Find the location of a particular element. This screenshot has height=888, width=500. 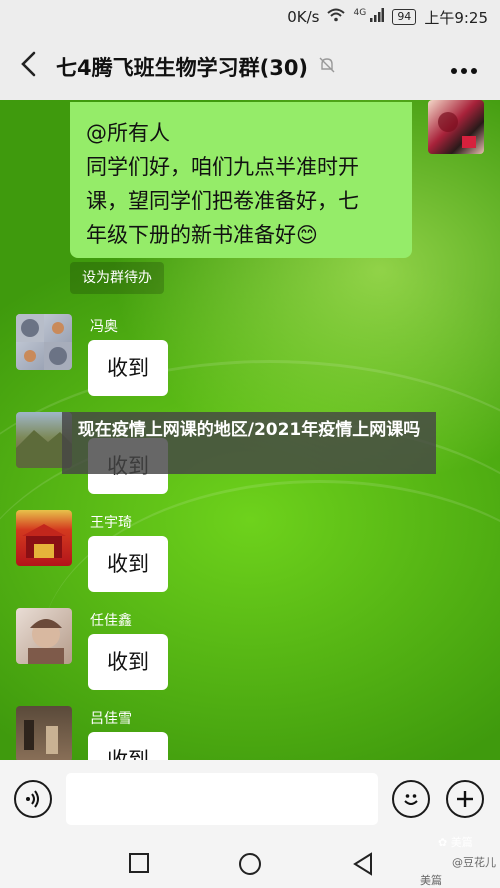

message-line: 课，望同学们把卷准备好，七 is located at coordinates (222, 201).